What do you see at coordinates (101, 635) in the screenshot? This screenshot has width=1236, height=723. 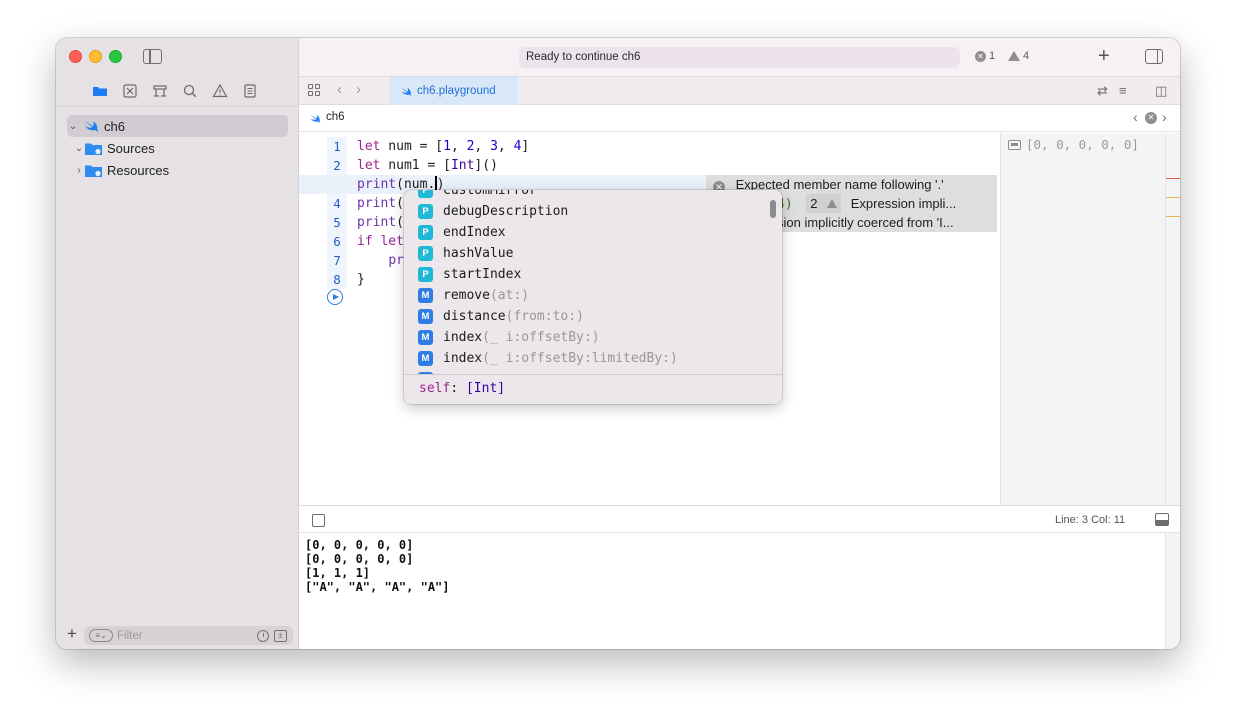 I see `filter-options-icon: ≡⌄` at bounding box center [101, 635].